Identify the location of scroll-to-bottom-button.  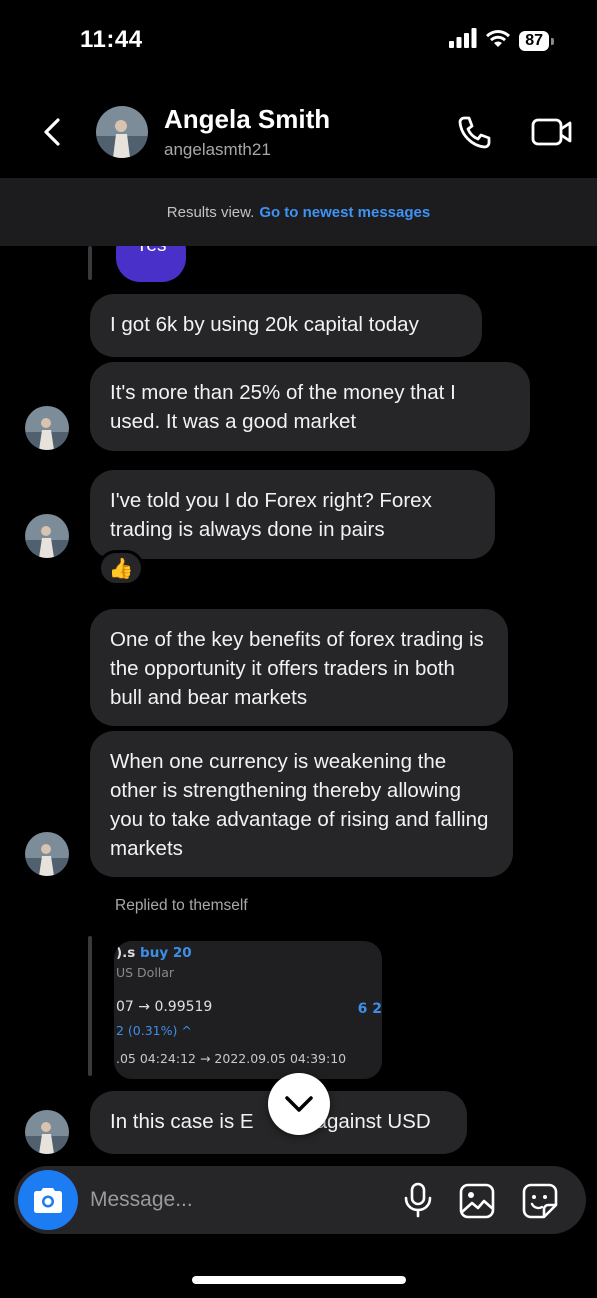
(299, 1104).